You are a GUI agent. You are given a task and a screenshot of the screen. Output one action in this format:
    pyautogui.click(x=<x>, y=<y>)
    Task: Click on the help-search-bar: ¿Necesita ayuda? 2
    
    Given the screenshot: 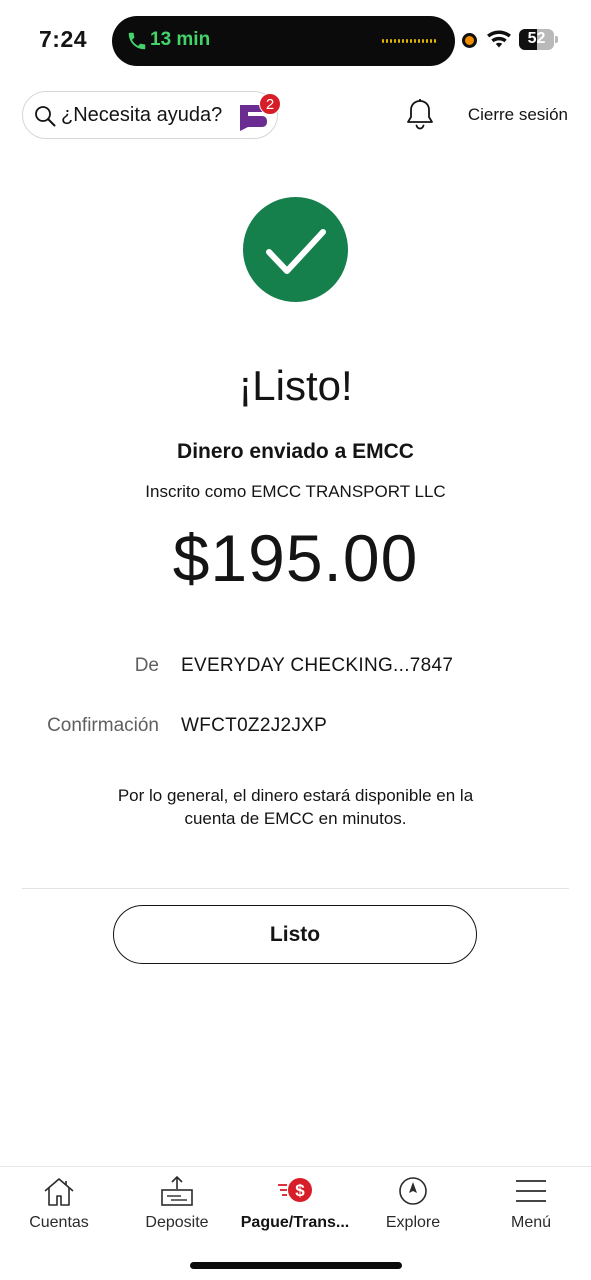 What is the action you would take?
    pyautogui.click(x=151, y=115)
    